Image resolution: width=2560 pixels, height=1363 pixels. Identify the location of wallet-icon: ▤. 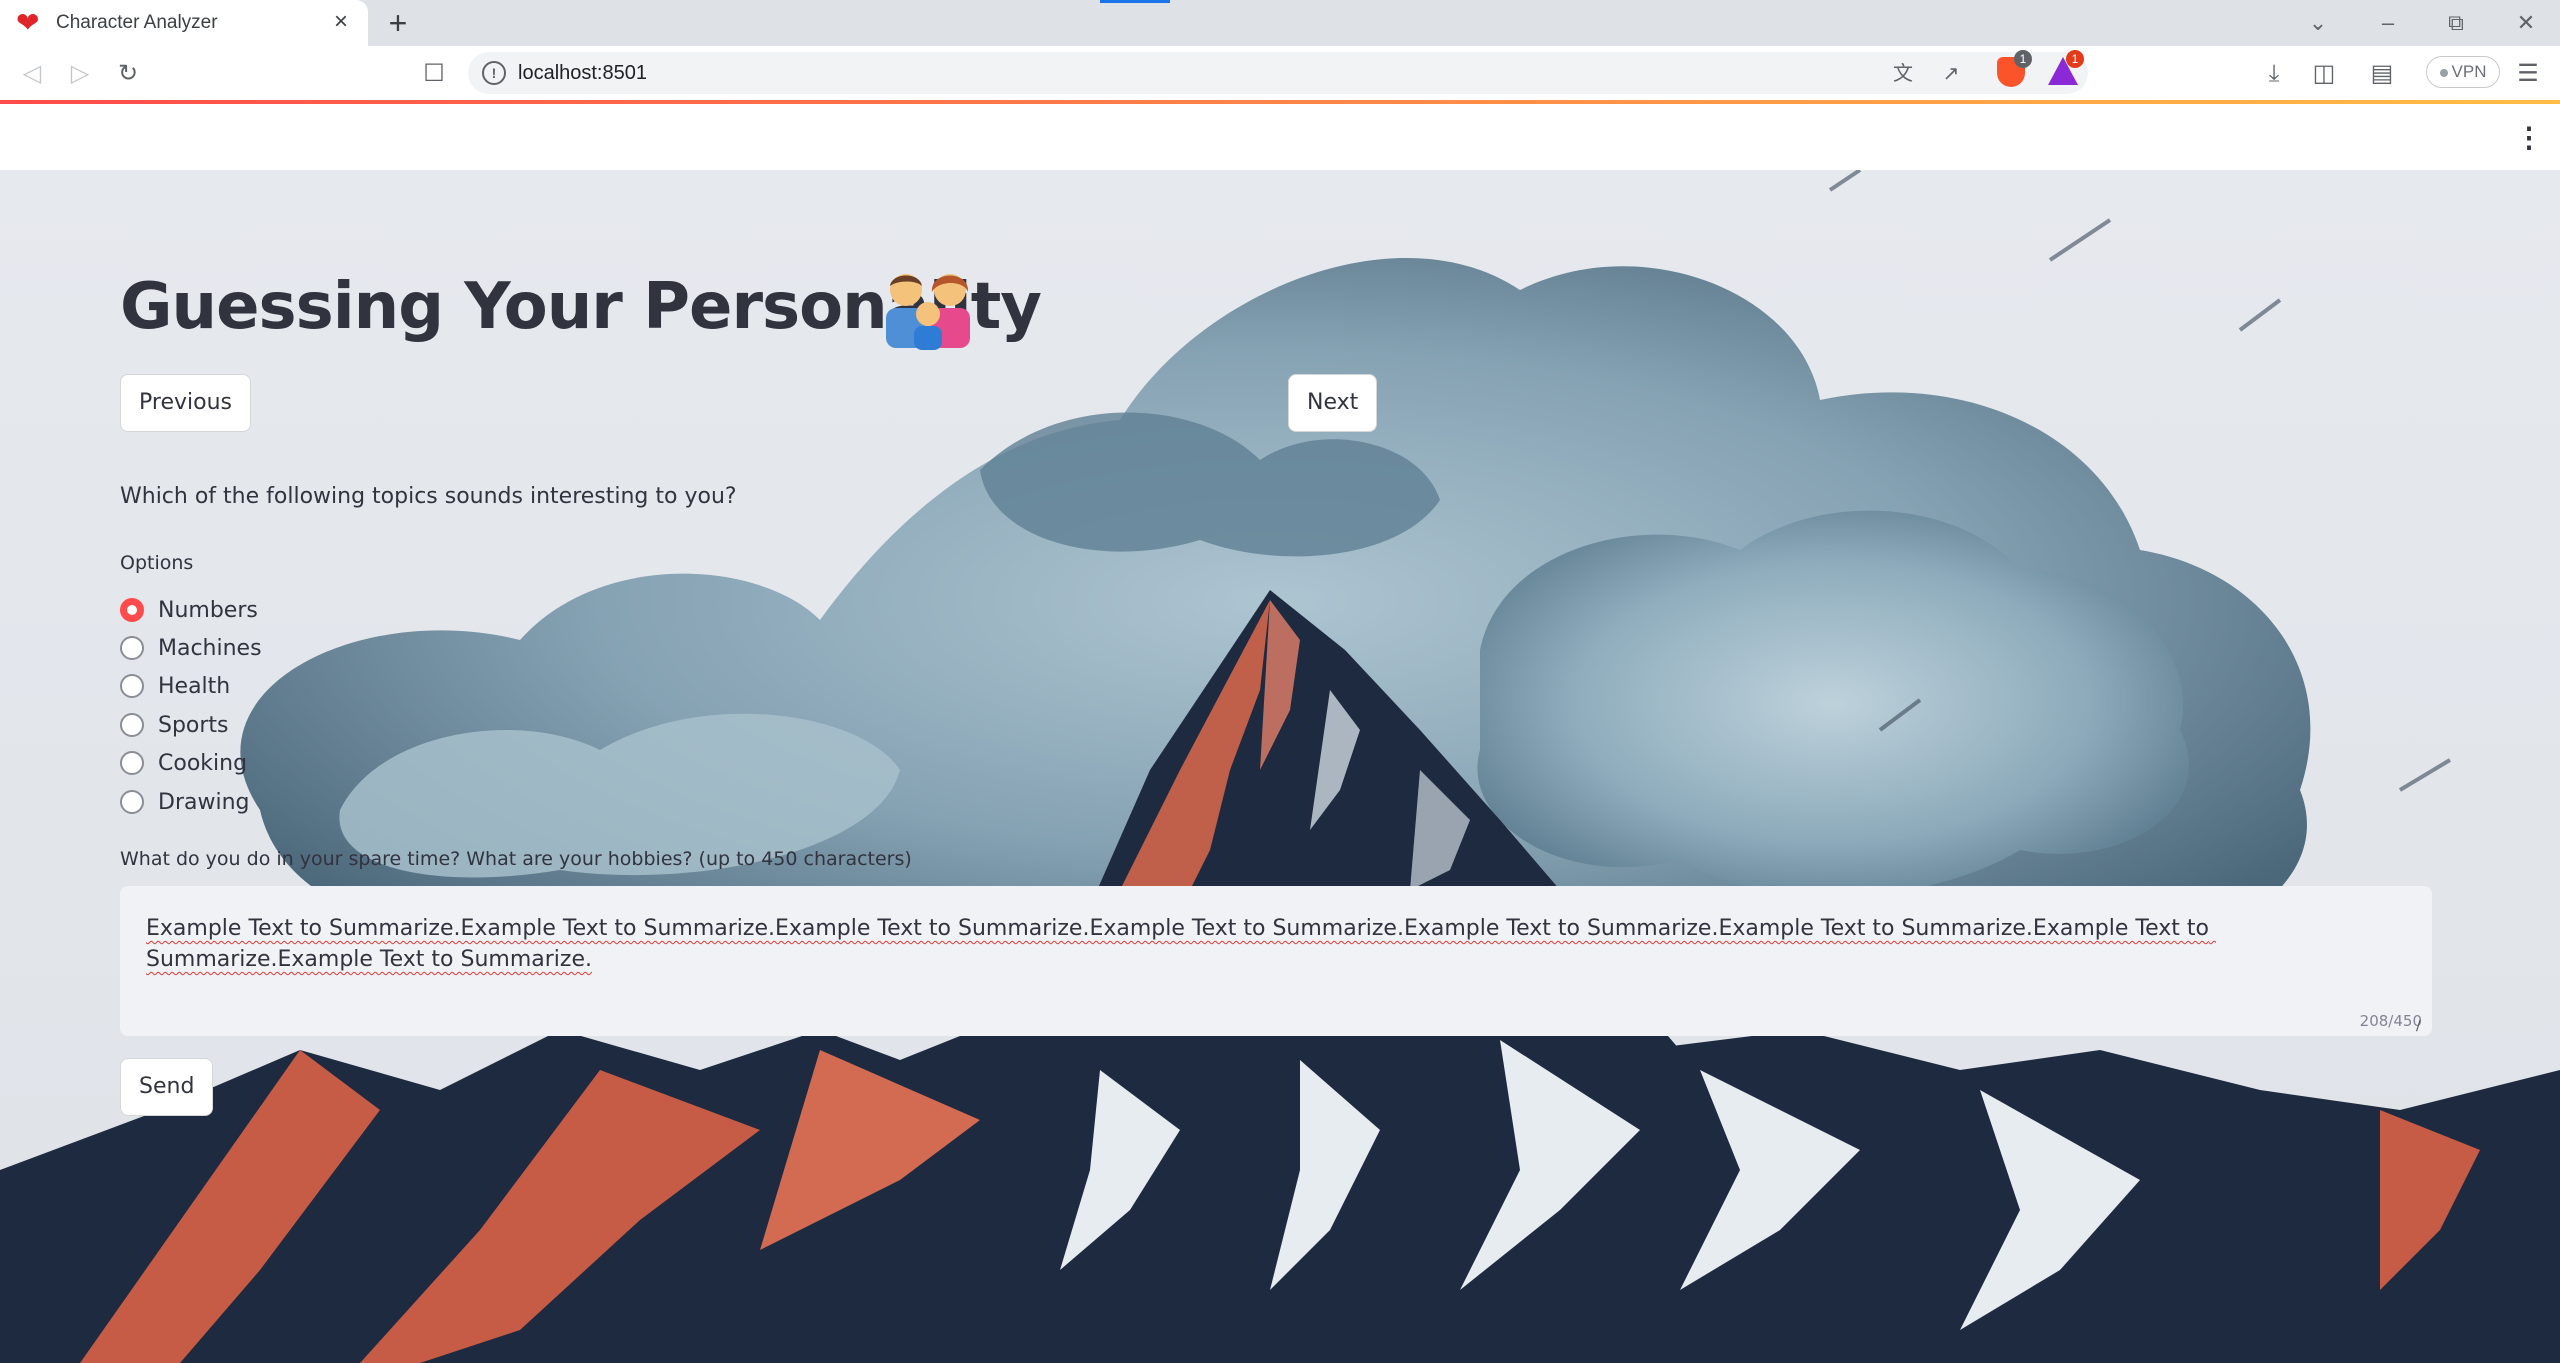
(2382, 74).